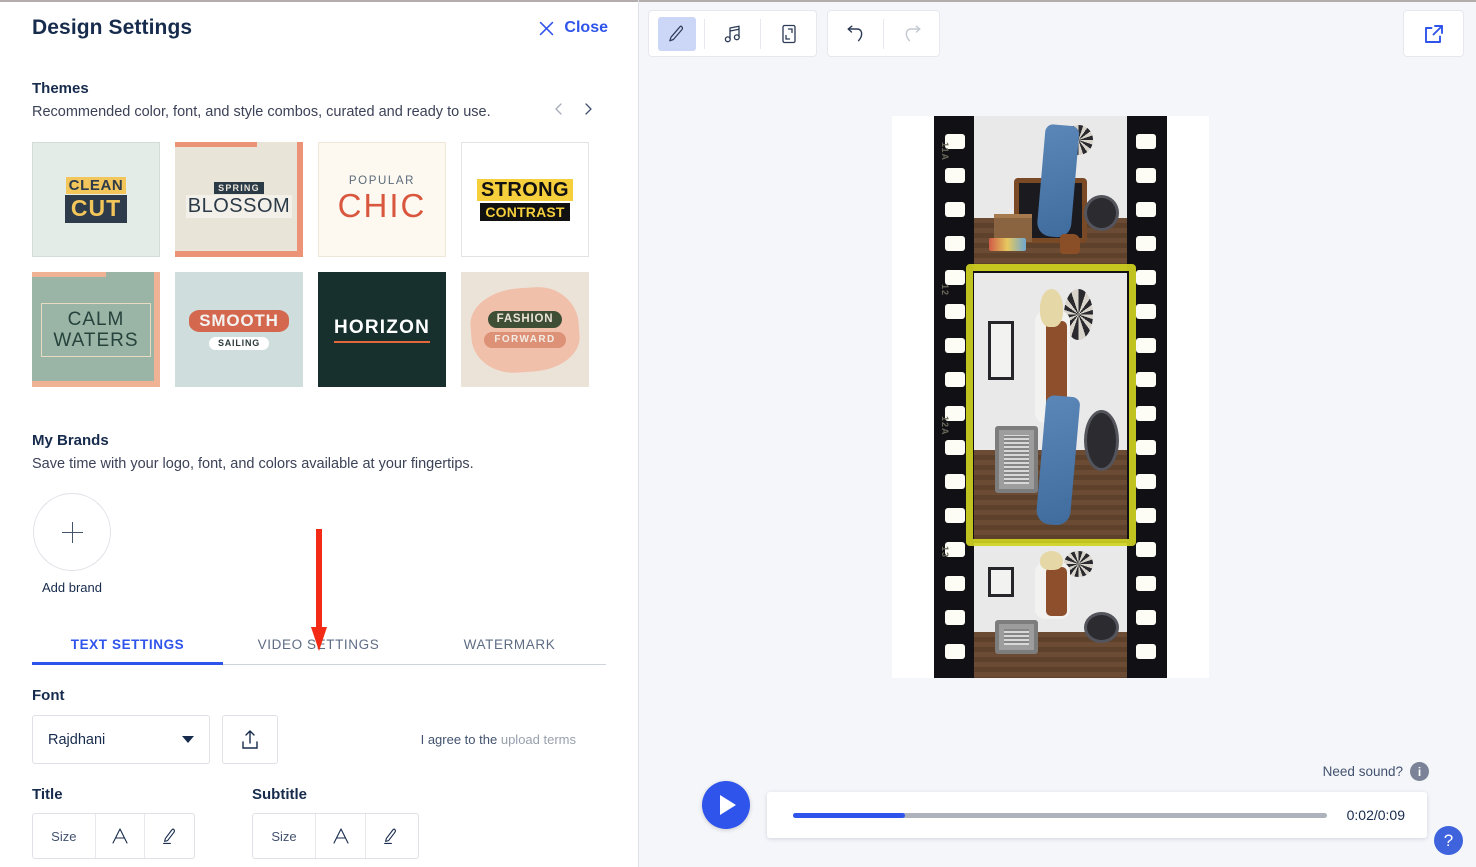 This screenshot has width=1476, height=867. I want to click on upload-font-button, so click(250, 739).